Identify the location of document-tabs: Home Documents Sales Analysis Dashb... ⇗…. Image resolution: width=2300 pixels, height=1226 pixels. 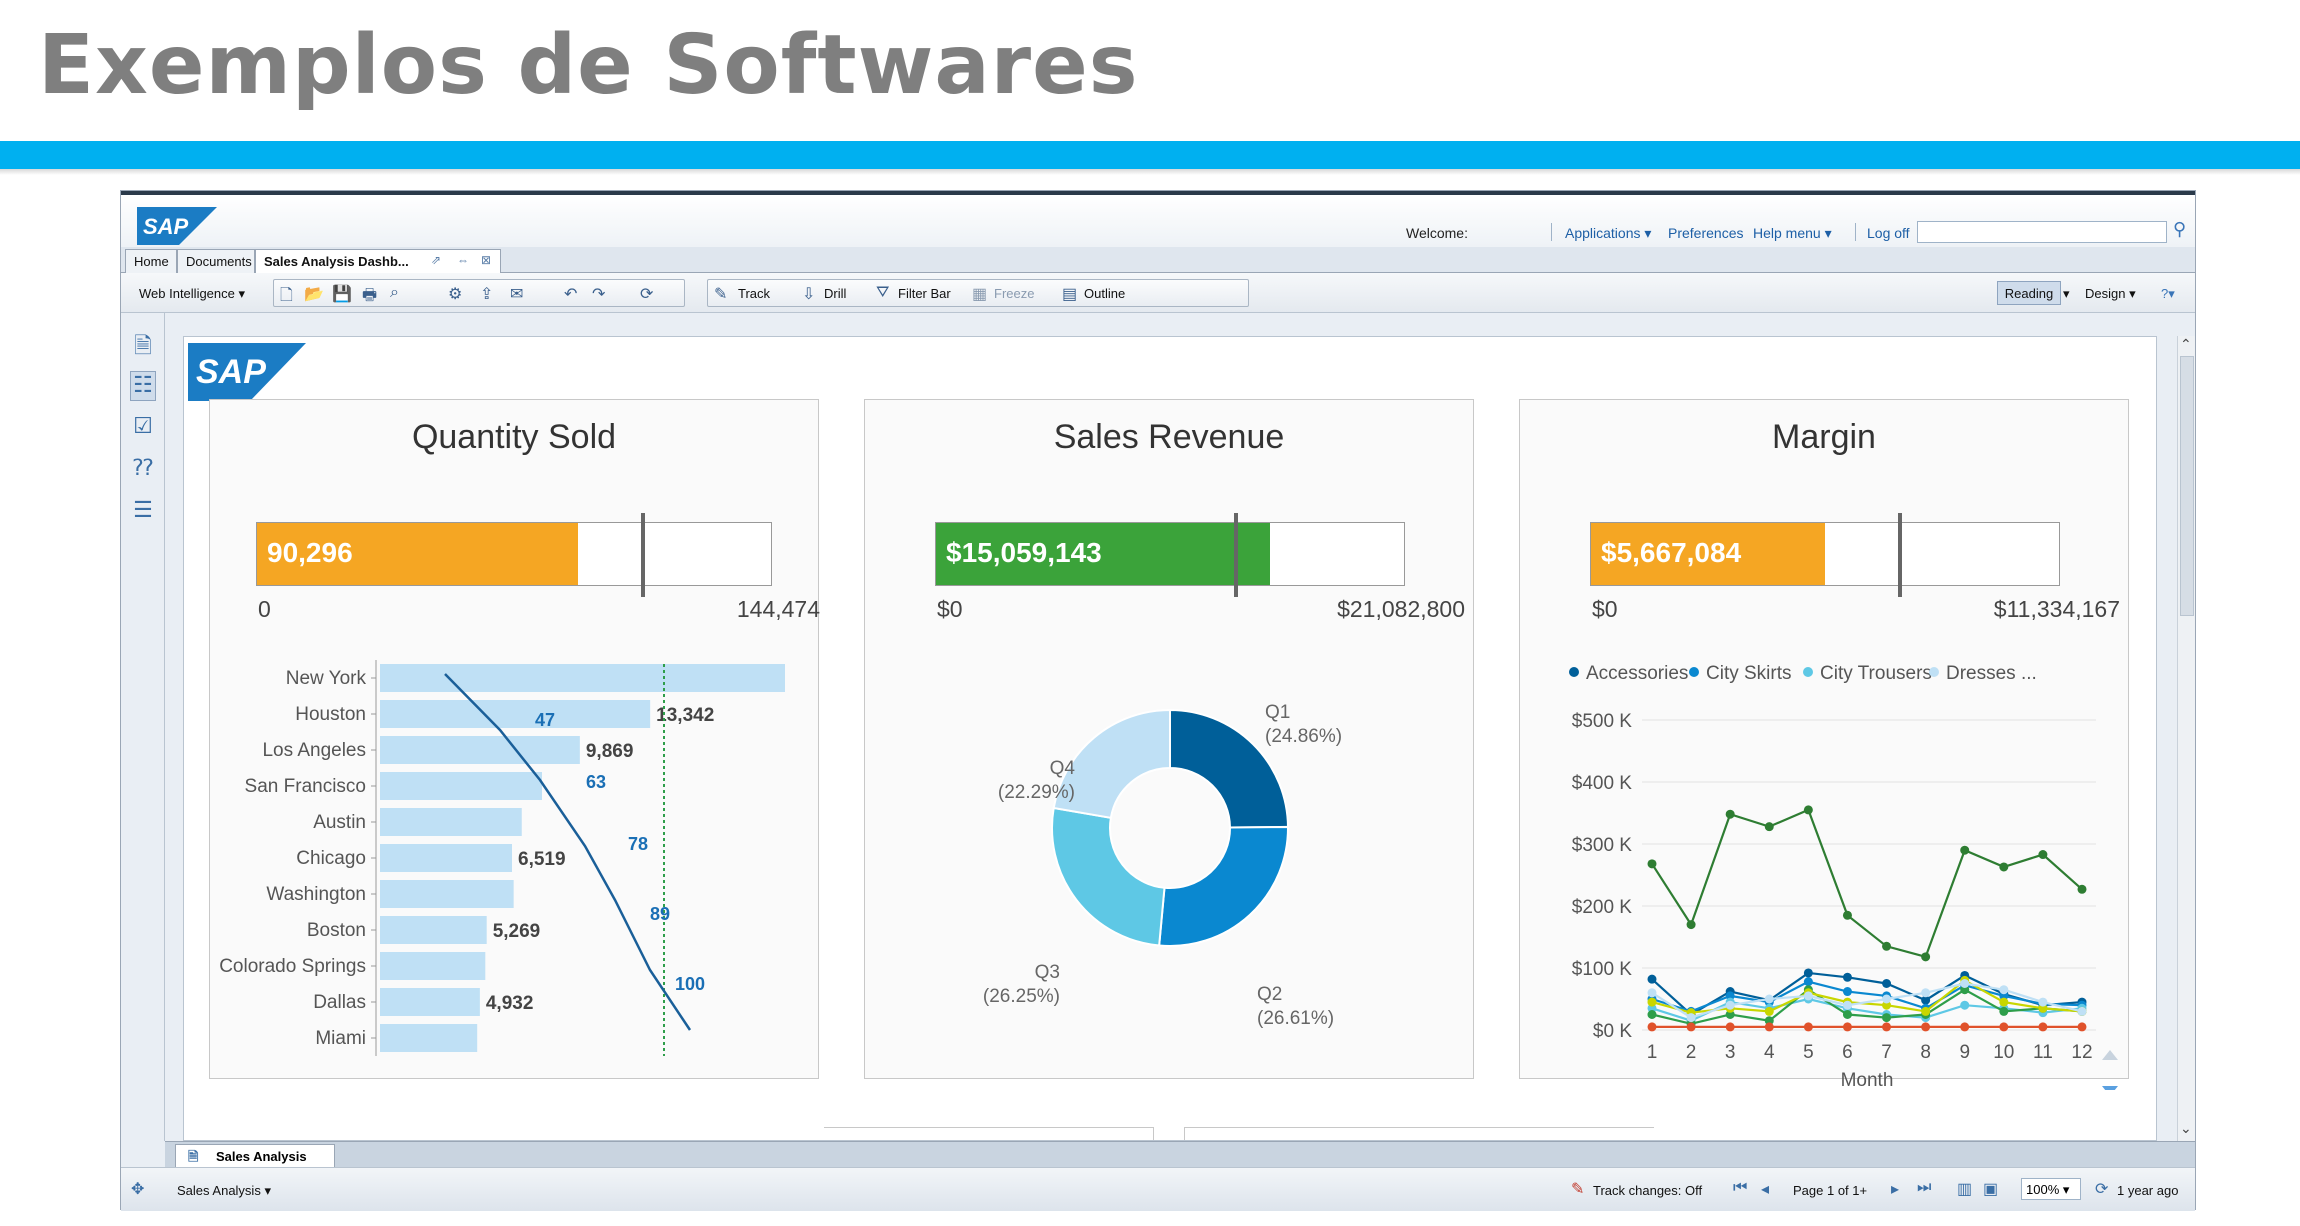
(1158, 260).